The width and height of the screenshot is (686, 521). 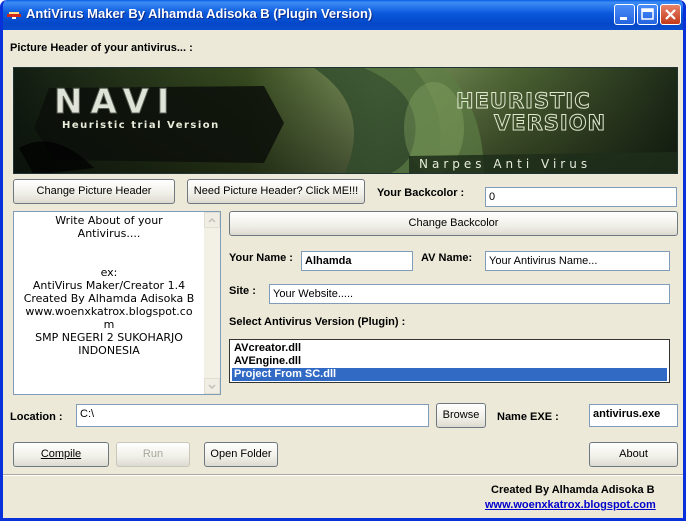 I want to click on your-name-label: Your Name :, so click(x=261, y=258).